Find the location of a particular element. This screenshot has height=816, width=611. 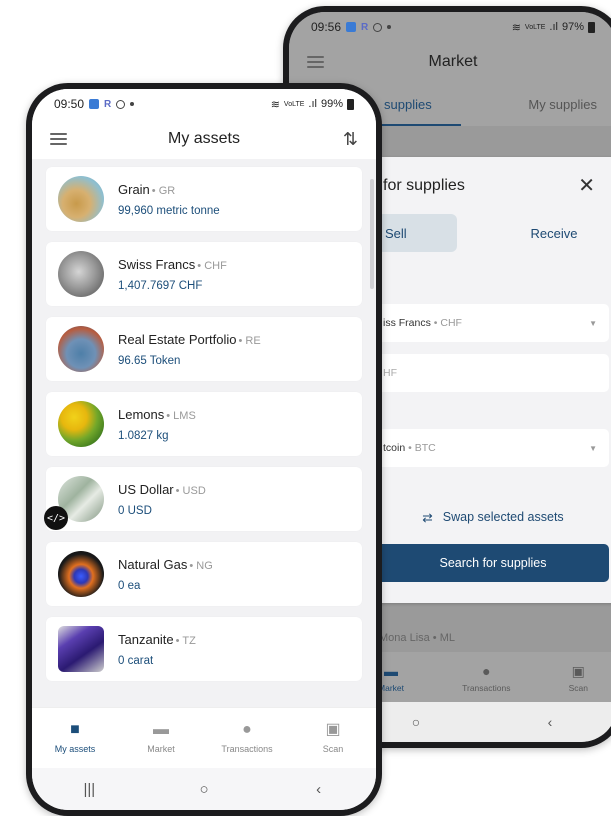

gemstone-image is located at coordinates (81, 649).